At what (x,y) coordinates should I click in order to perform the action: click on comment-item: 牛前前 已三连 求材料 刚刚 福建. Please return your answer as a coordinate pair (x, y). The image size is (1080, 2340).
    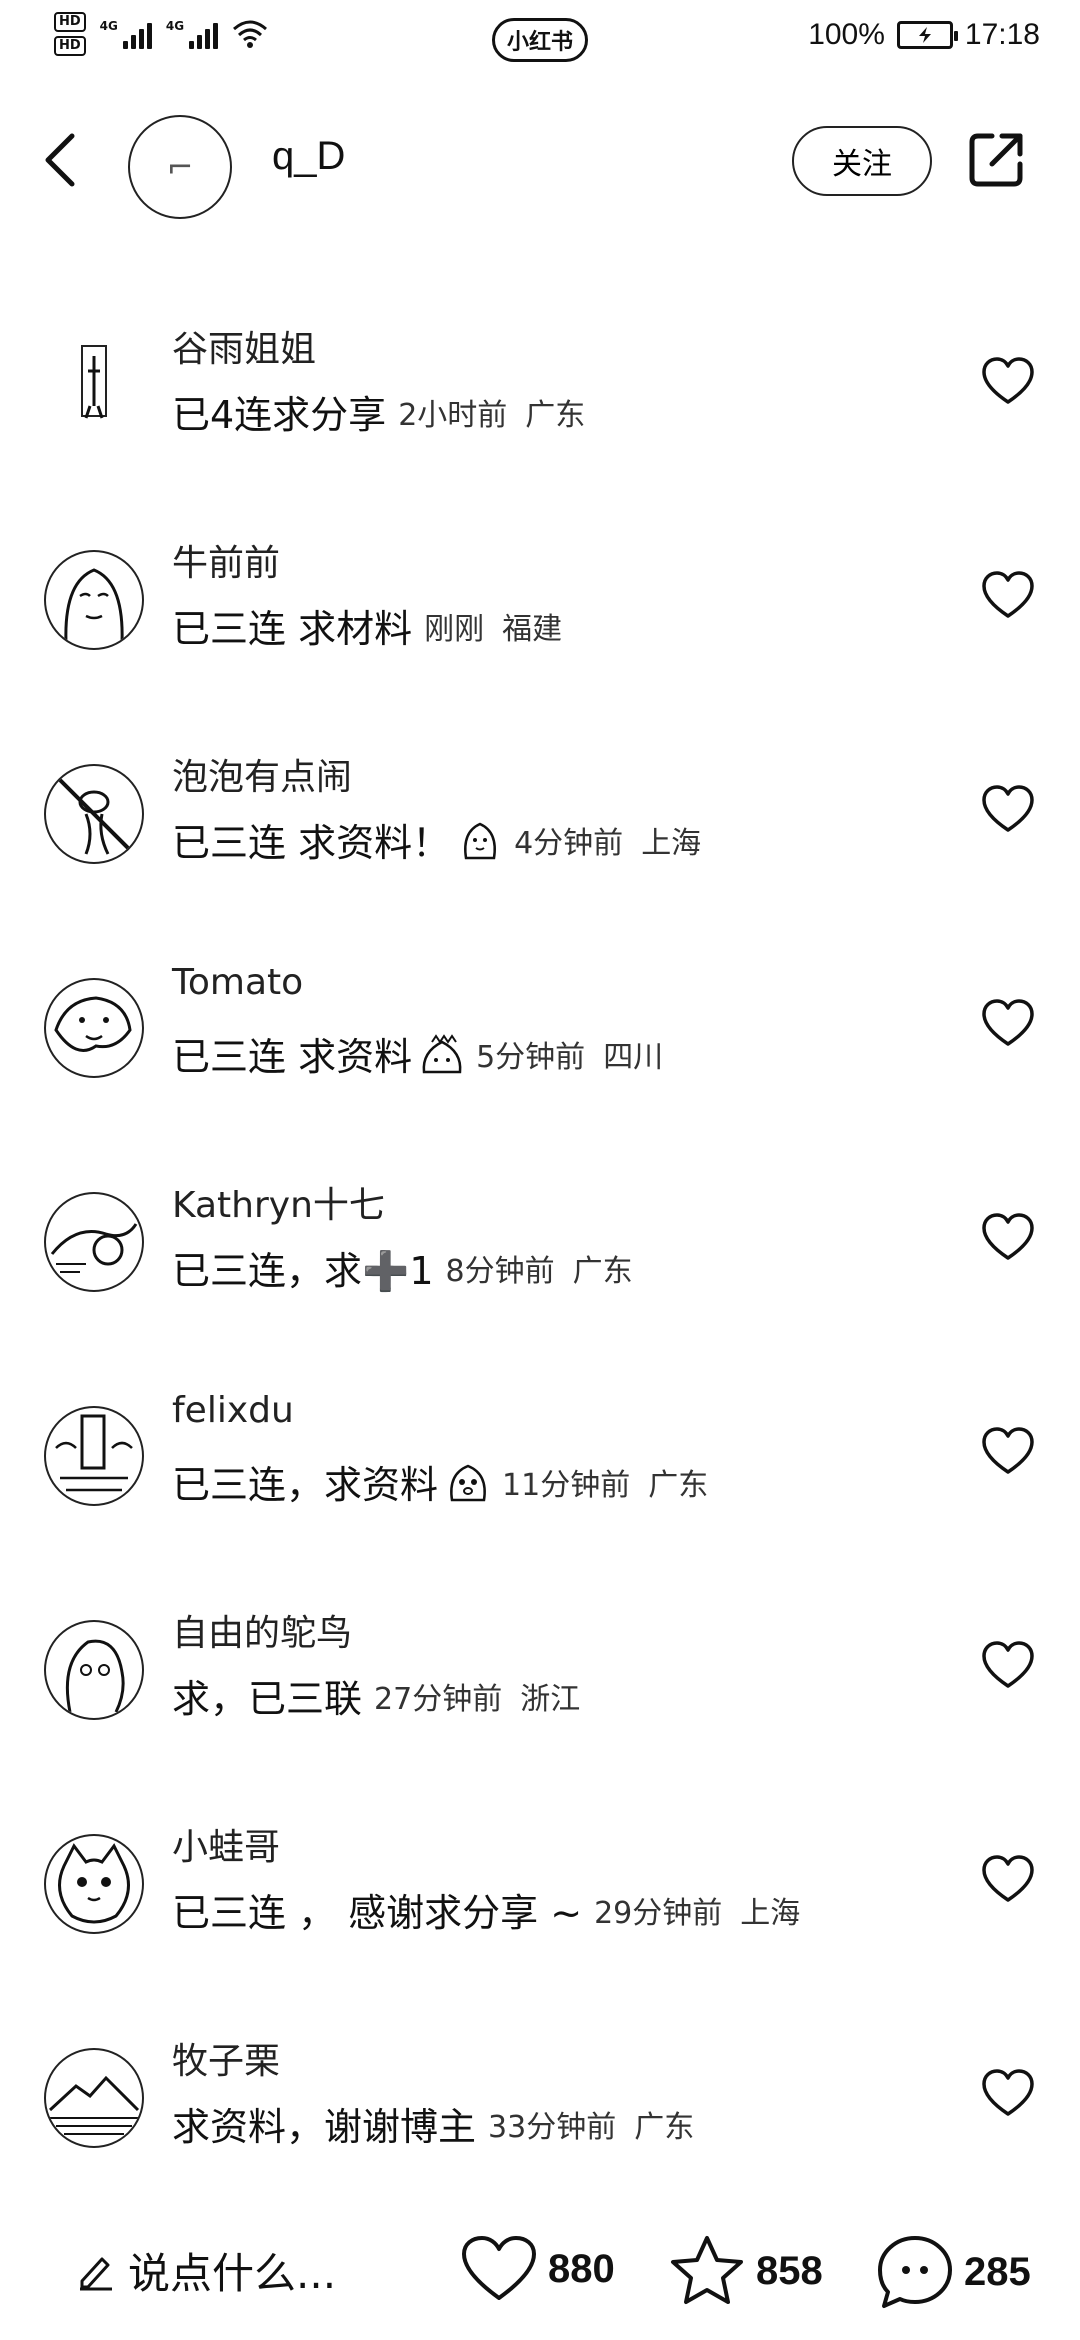
    Looking at the image, I should click on (540, 621).